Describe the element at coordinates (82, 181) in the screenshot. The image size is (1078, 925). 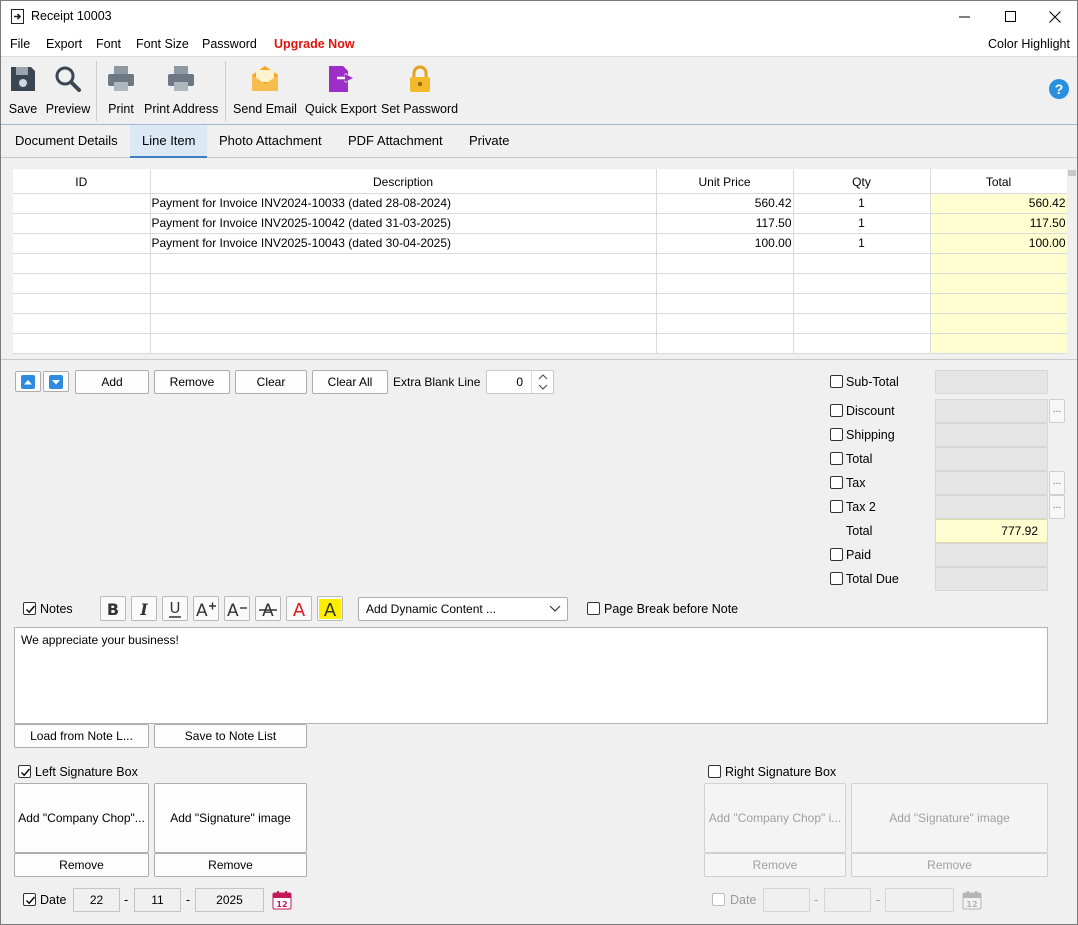
I see `column-header-id: ID` at that location.